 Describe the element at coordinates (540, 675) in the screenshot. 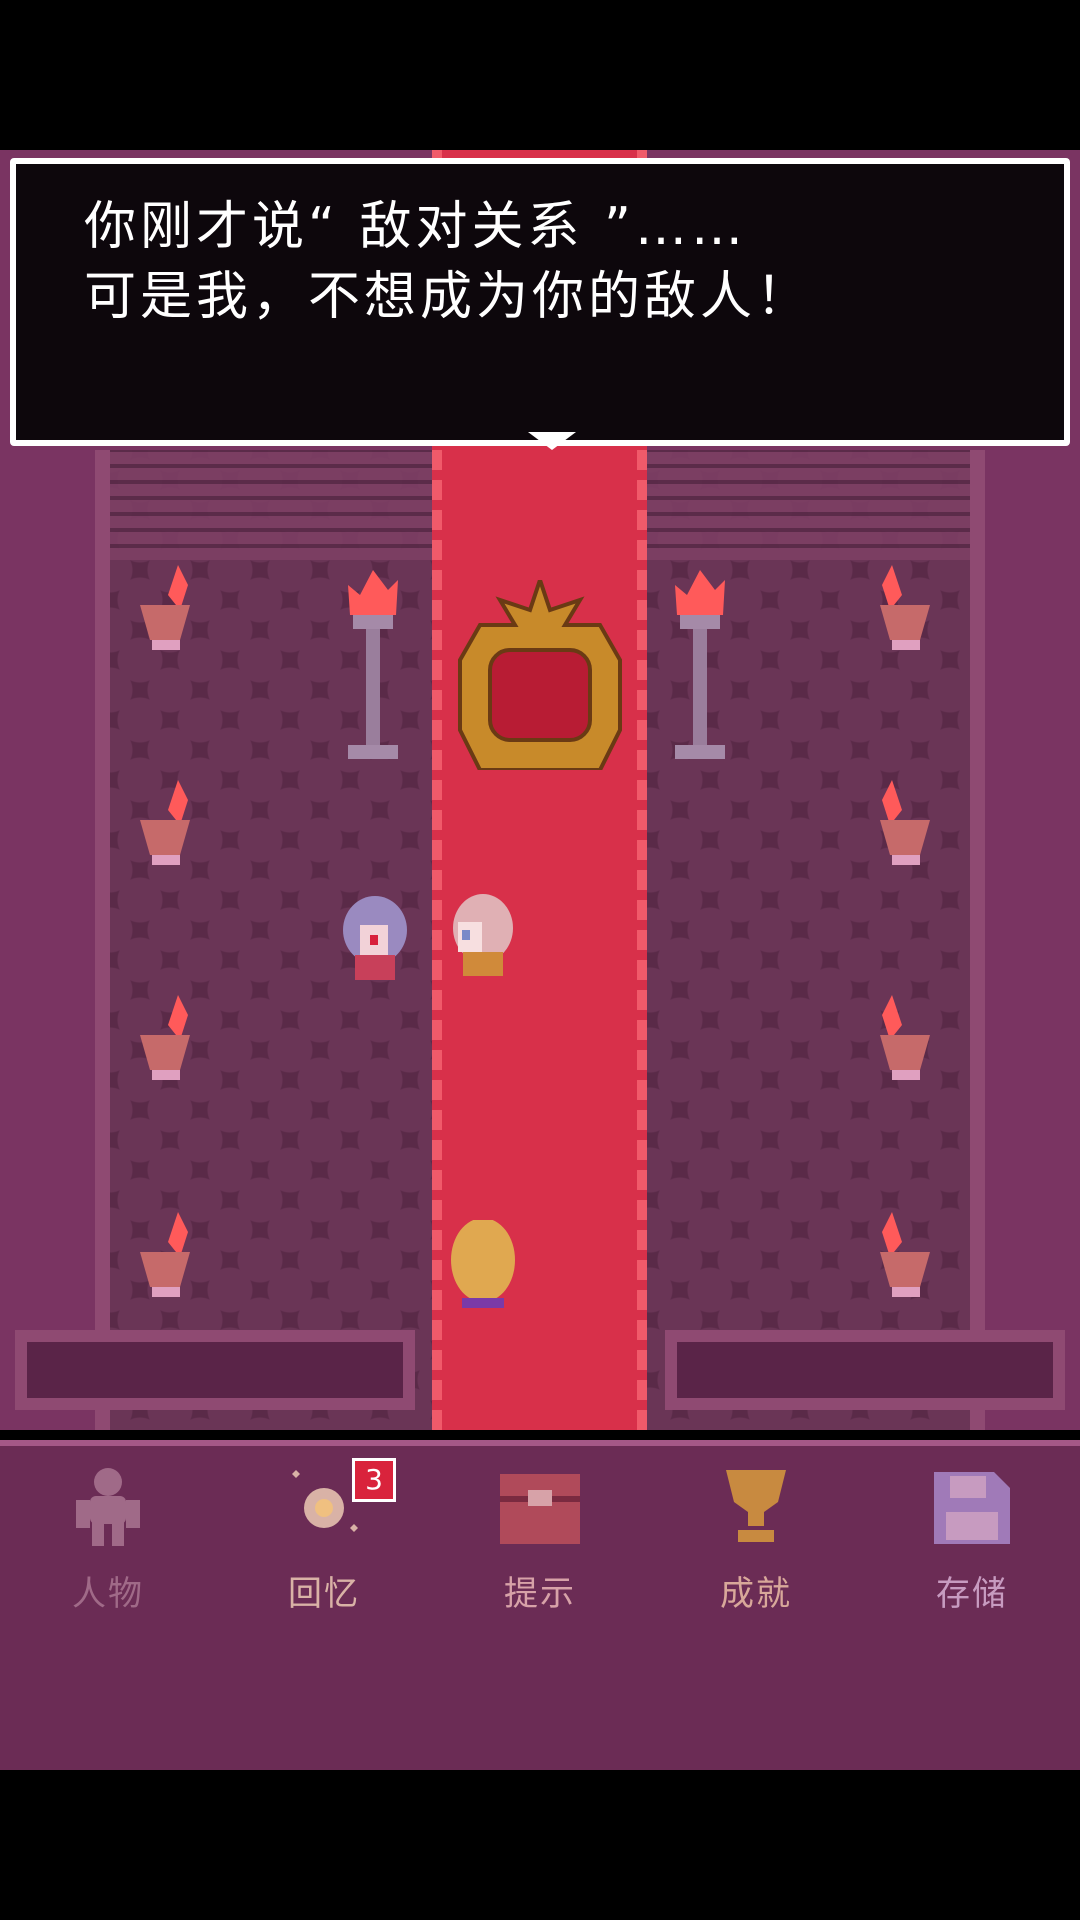

I see `throne` at that location.